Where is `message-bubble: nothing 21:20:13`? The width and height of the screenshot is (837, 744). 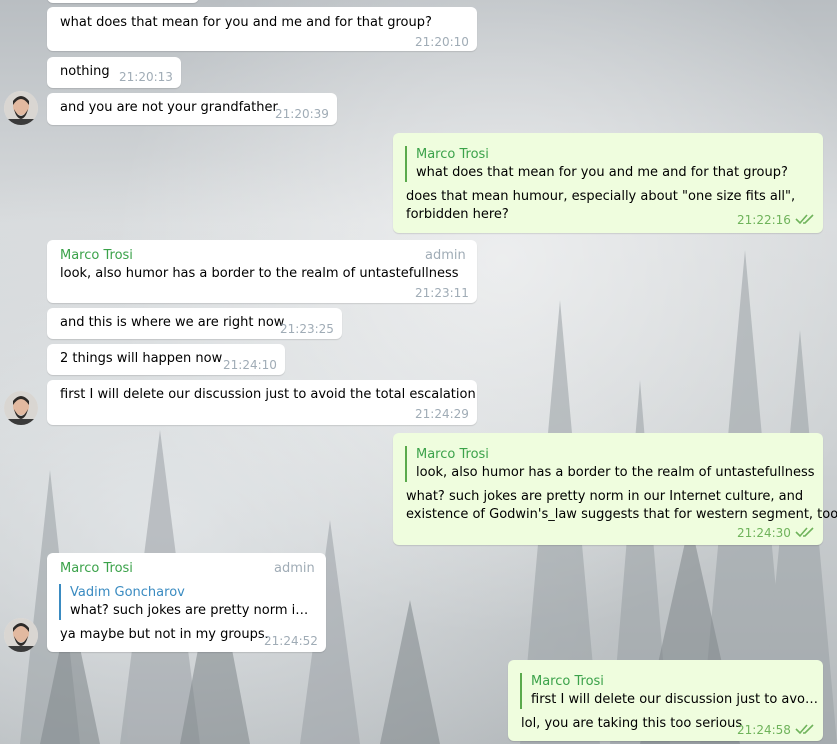
message-bubble: nothing 21:20:13 is located at coordinates (114, 72).